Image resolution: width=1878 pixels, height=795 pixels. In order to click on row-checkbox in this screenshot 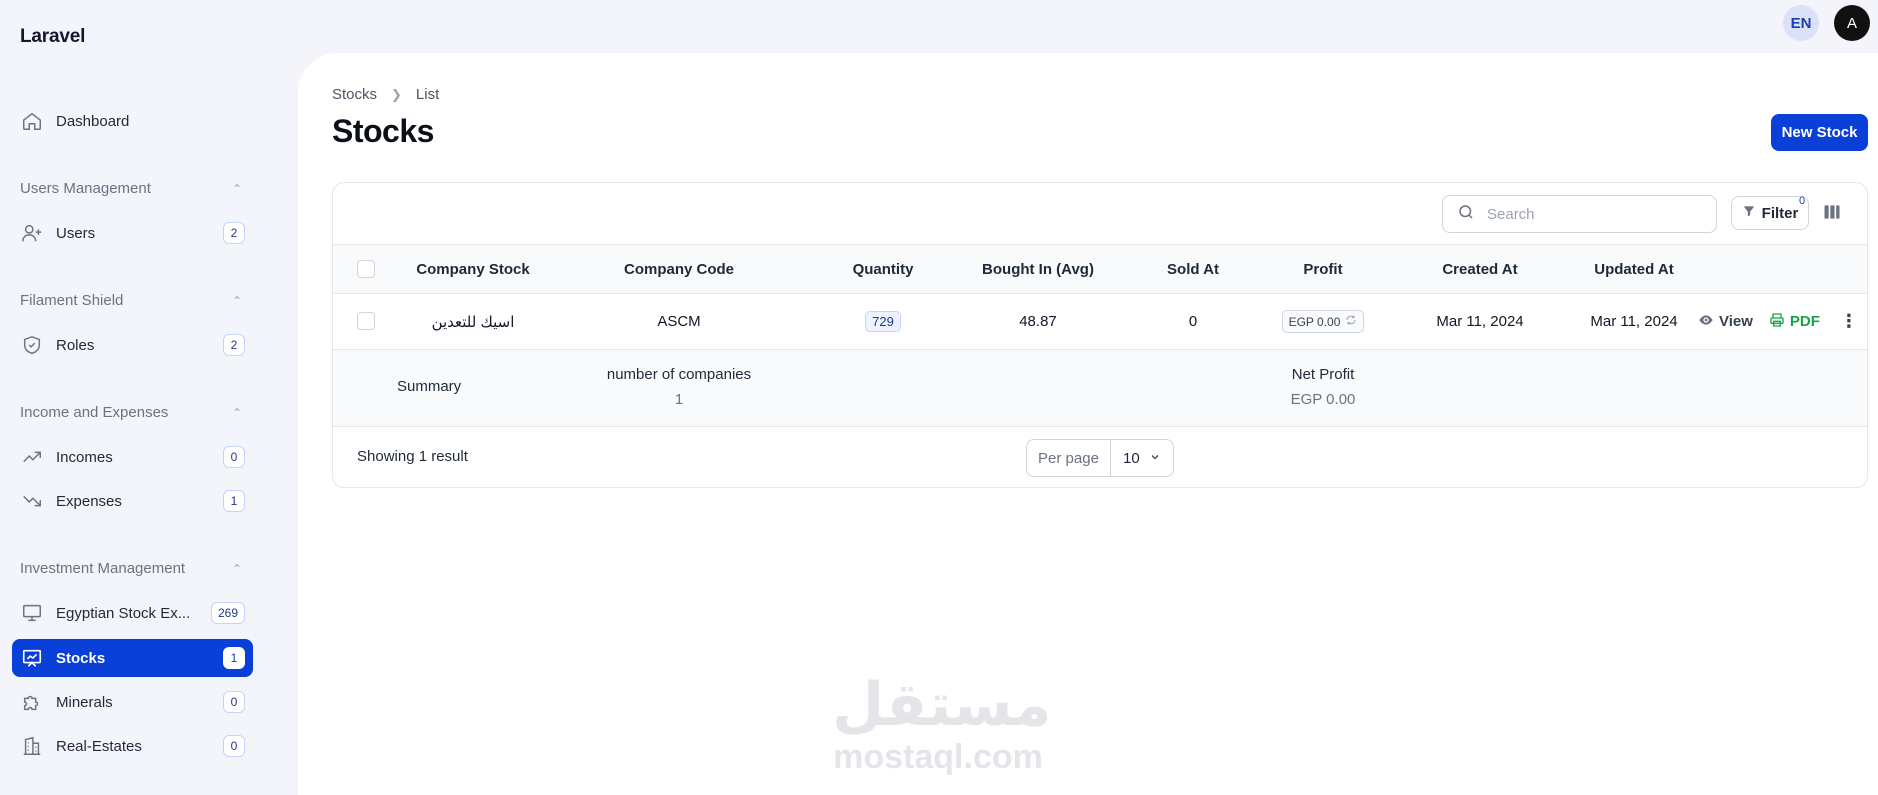, I will do `click(366, 321)`.